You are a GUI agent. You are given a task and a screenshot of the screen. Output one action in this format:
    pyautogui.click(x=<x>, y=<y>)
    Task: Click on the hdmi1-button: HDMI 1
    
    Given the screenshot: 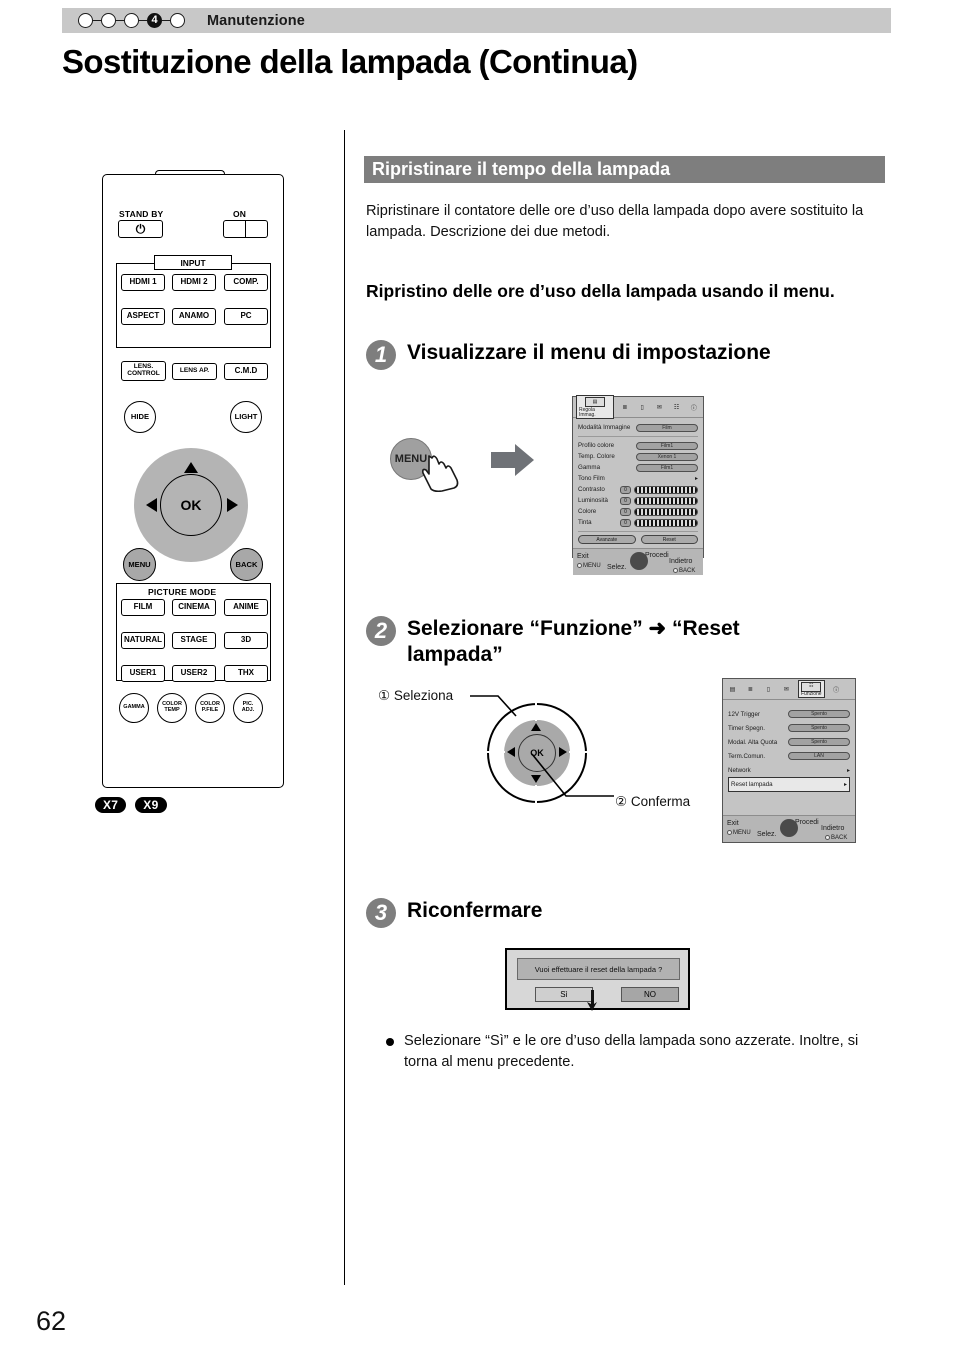 What is the action you would take?
    pyautogui.click(x=143, y=282)
    